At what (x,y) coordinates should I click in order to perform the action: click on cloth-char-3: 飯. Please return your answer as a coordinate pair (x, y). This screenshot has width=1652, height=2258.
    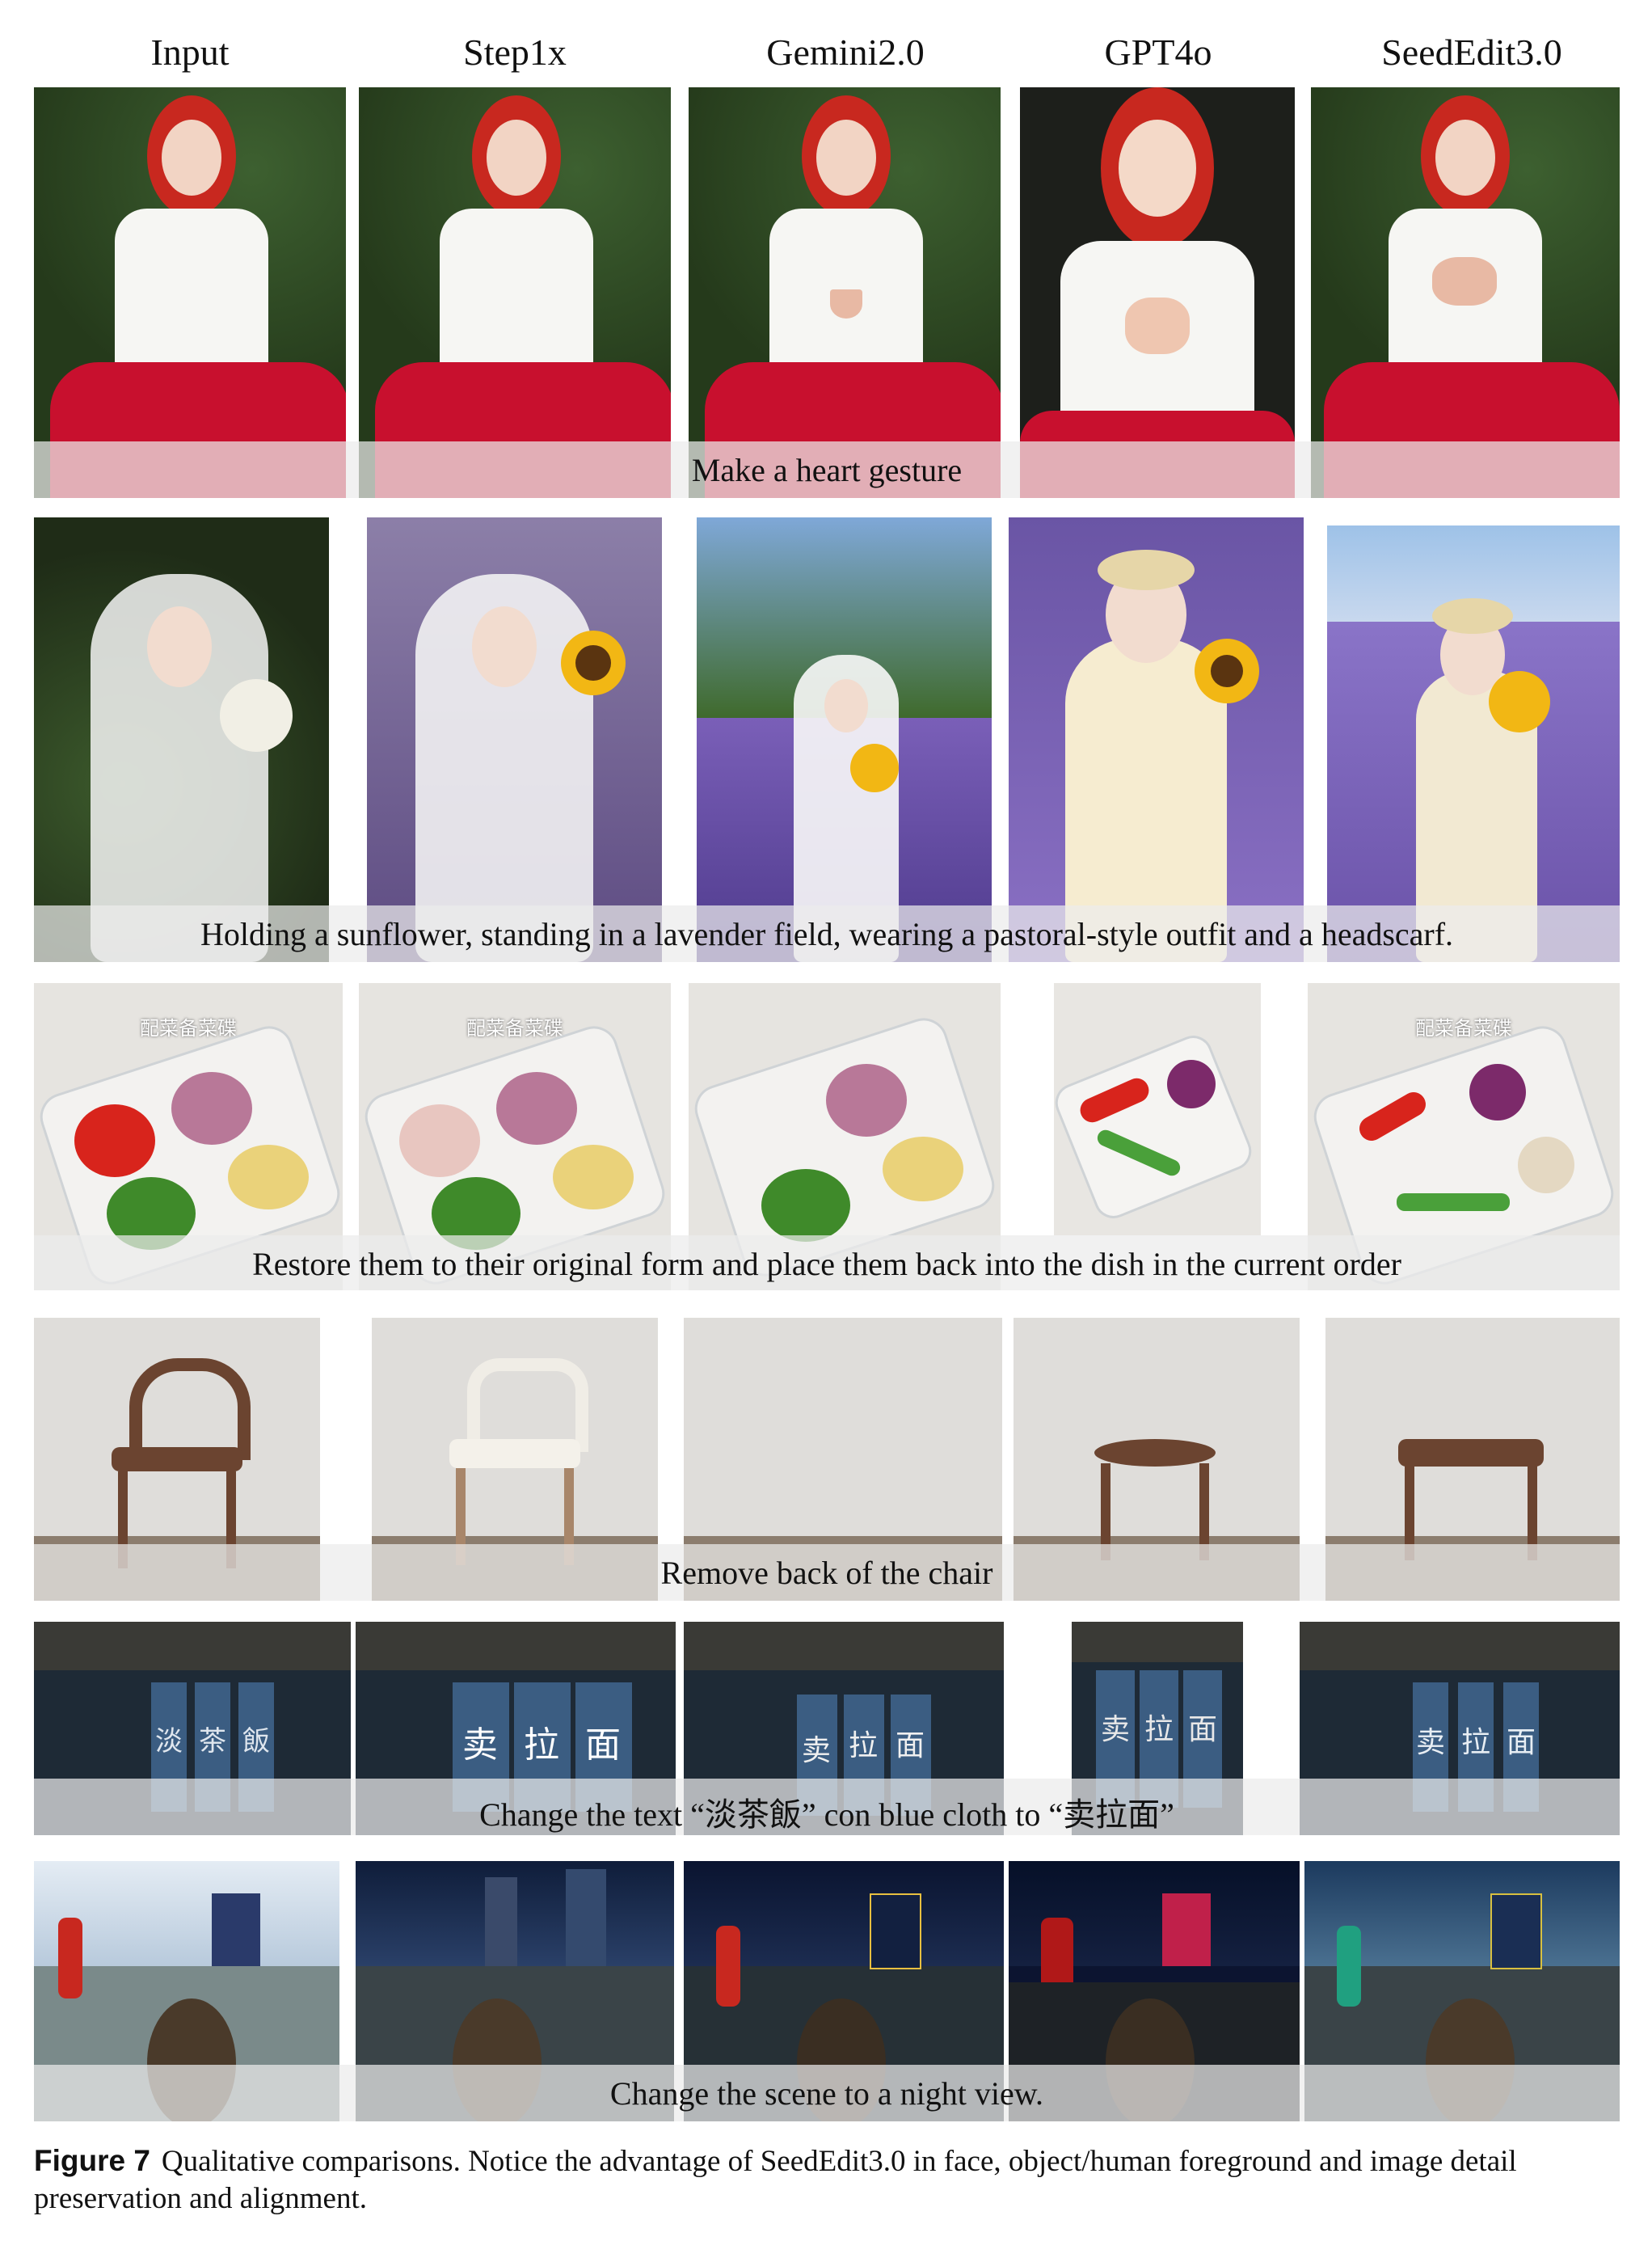
    Looking at the image, I should click on (256, 1742).